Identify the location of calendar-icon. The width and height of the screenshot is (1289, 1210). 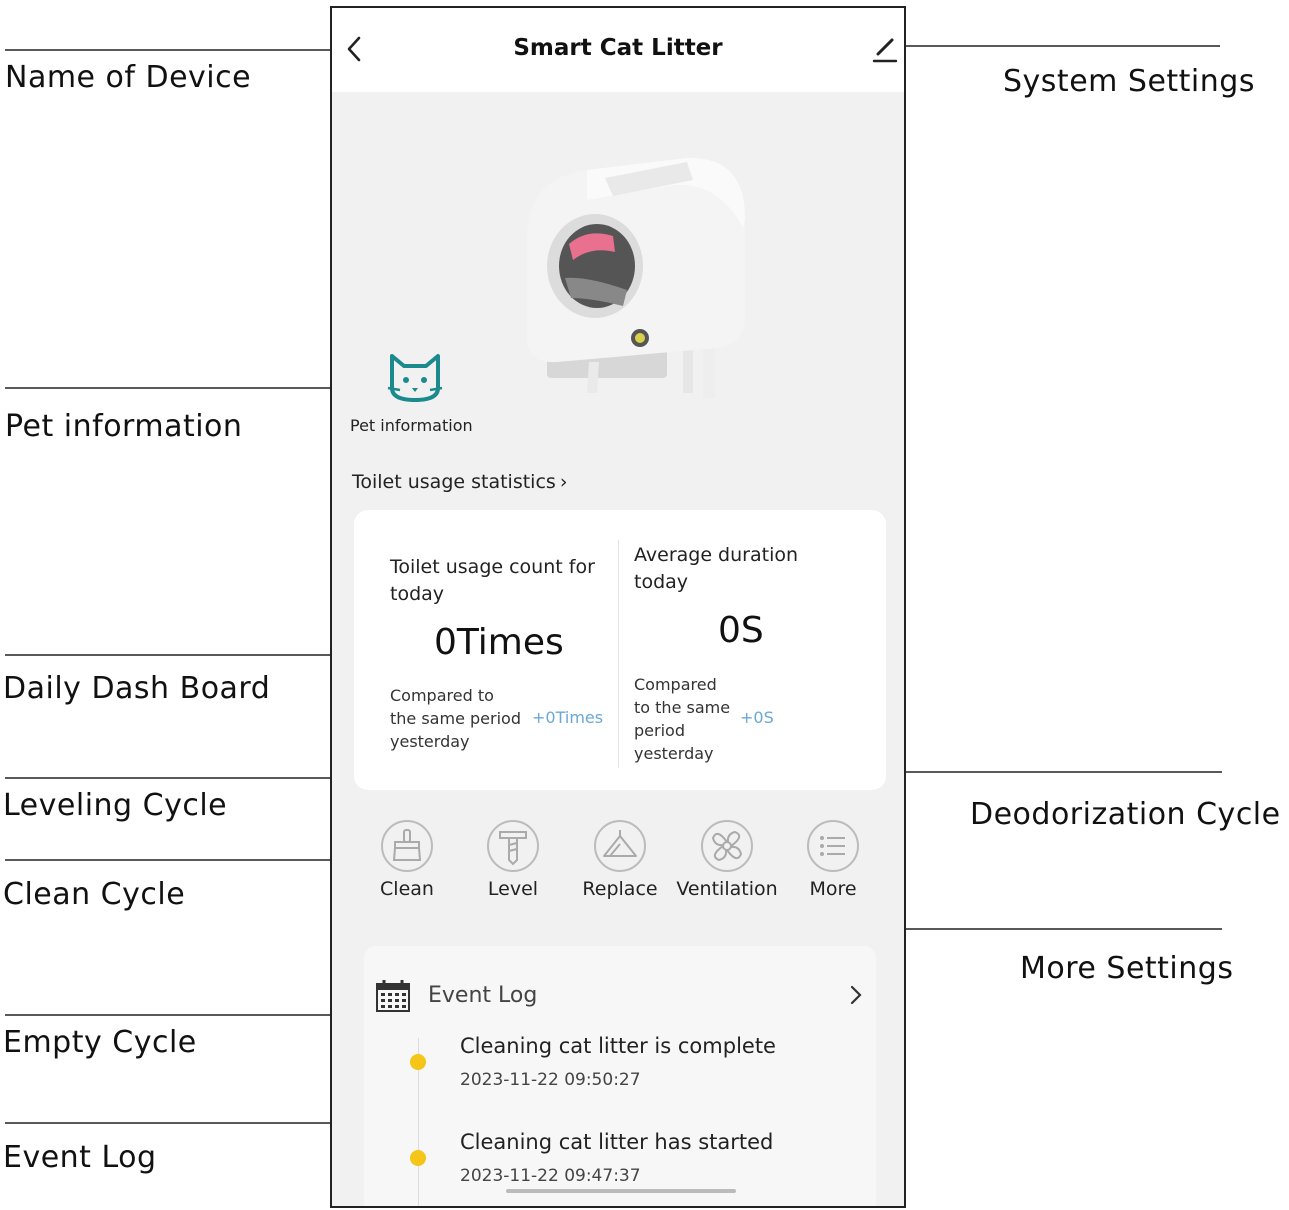
(393, 996).